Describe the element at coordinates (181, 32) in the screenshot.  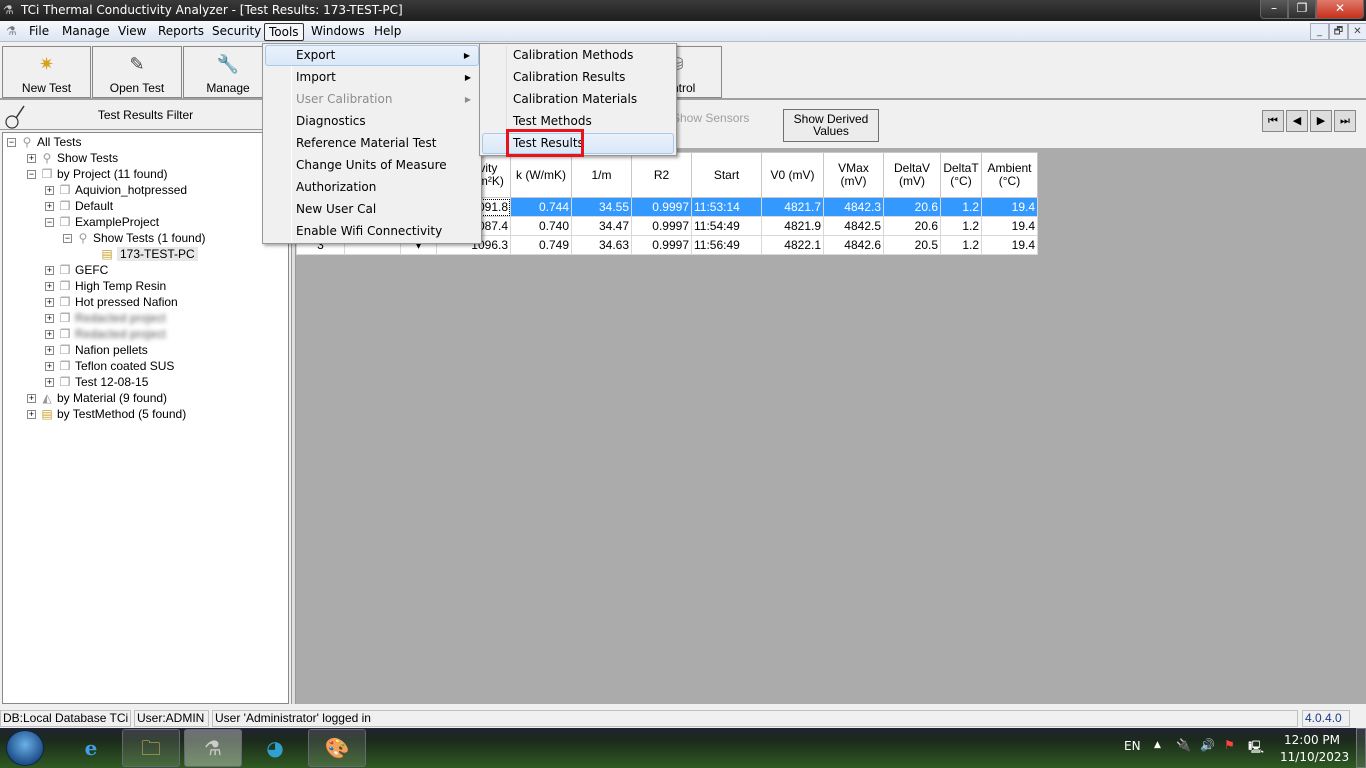
I see `menu-reports: Reports` at that location.